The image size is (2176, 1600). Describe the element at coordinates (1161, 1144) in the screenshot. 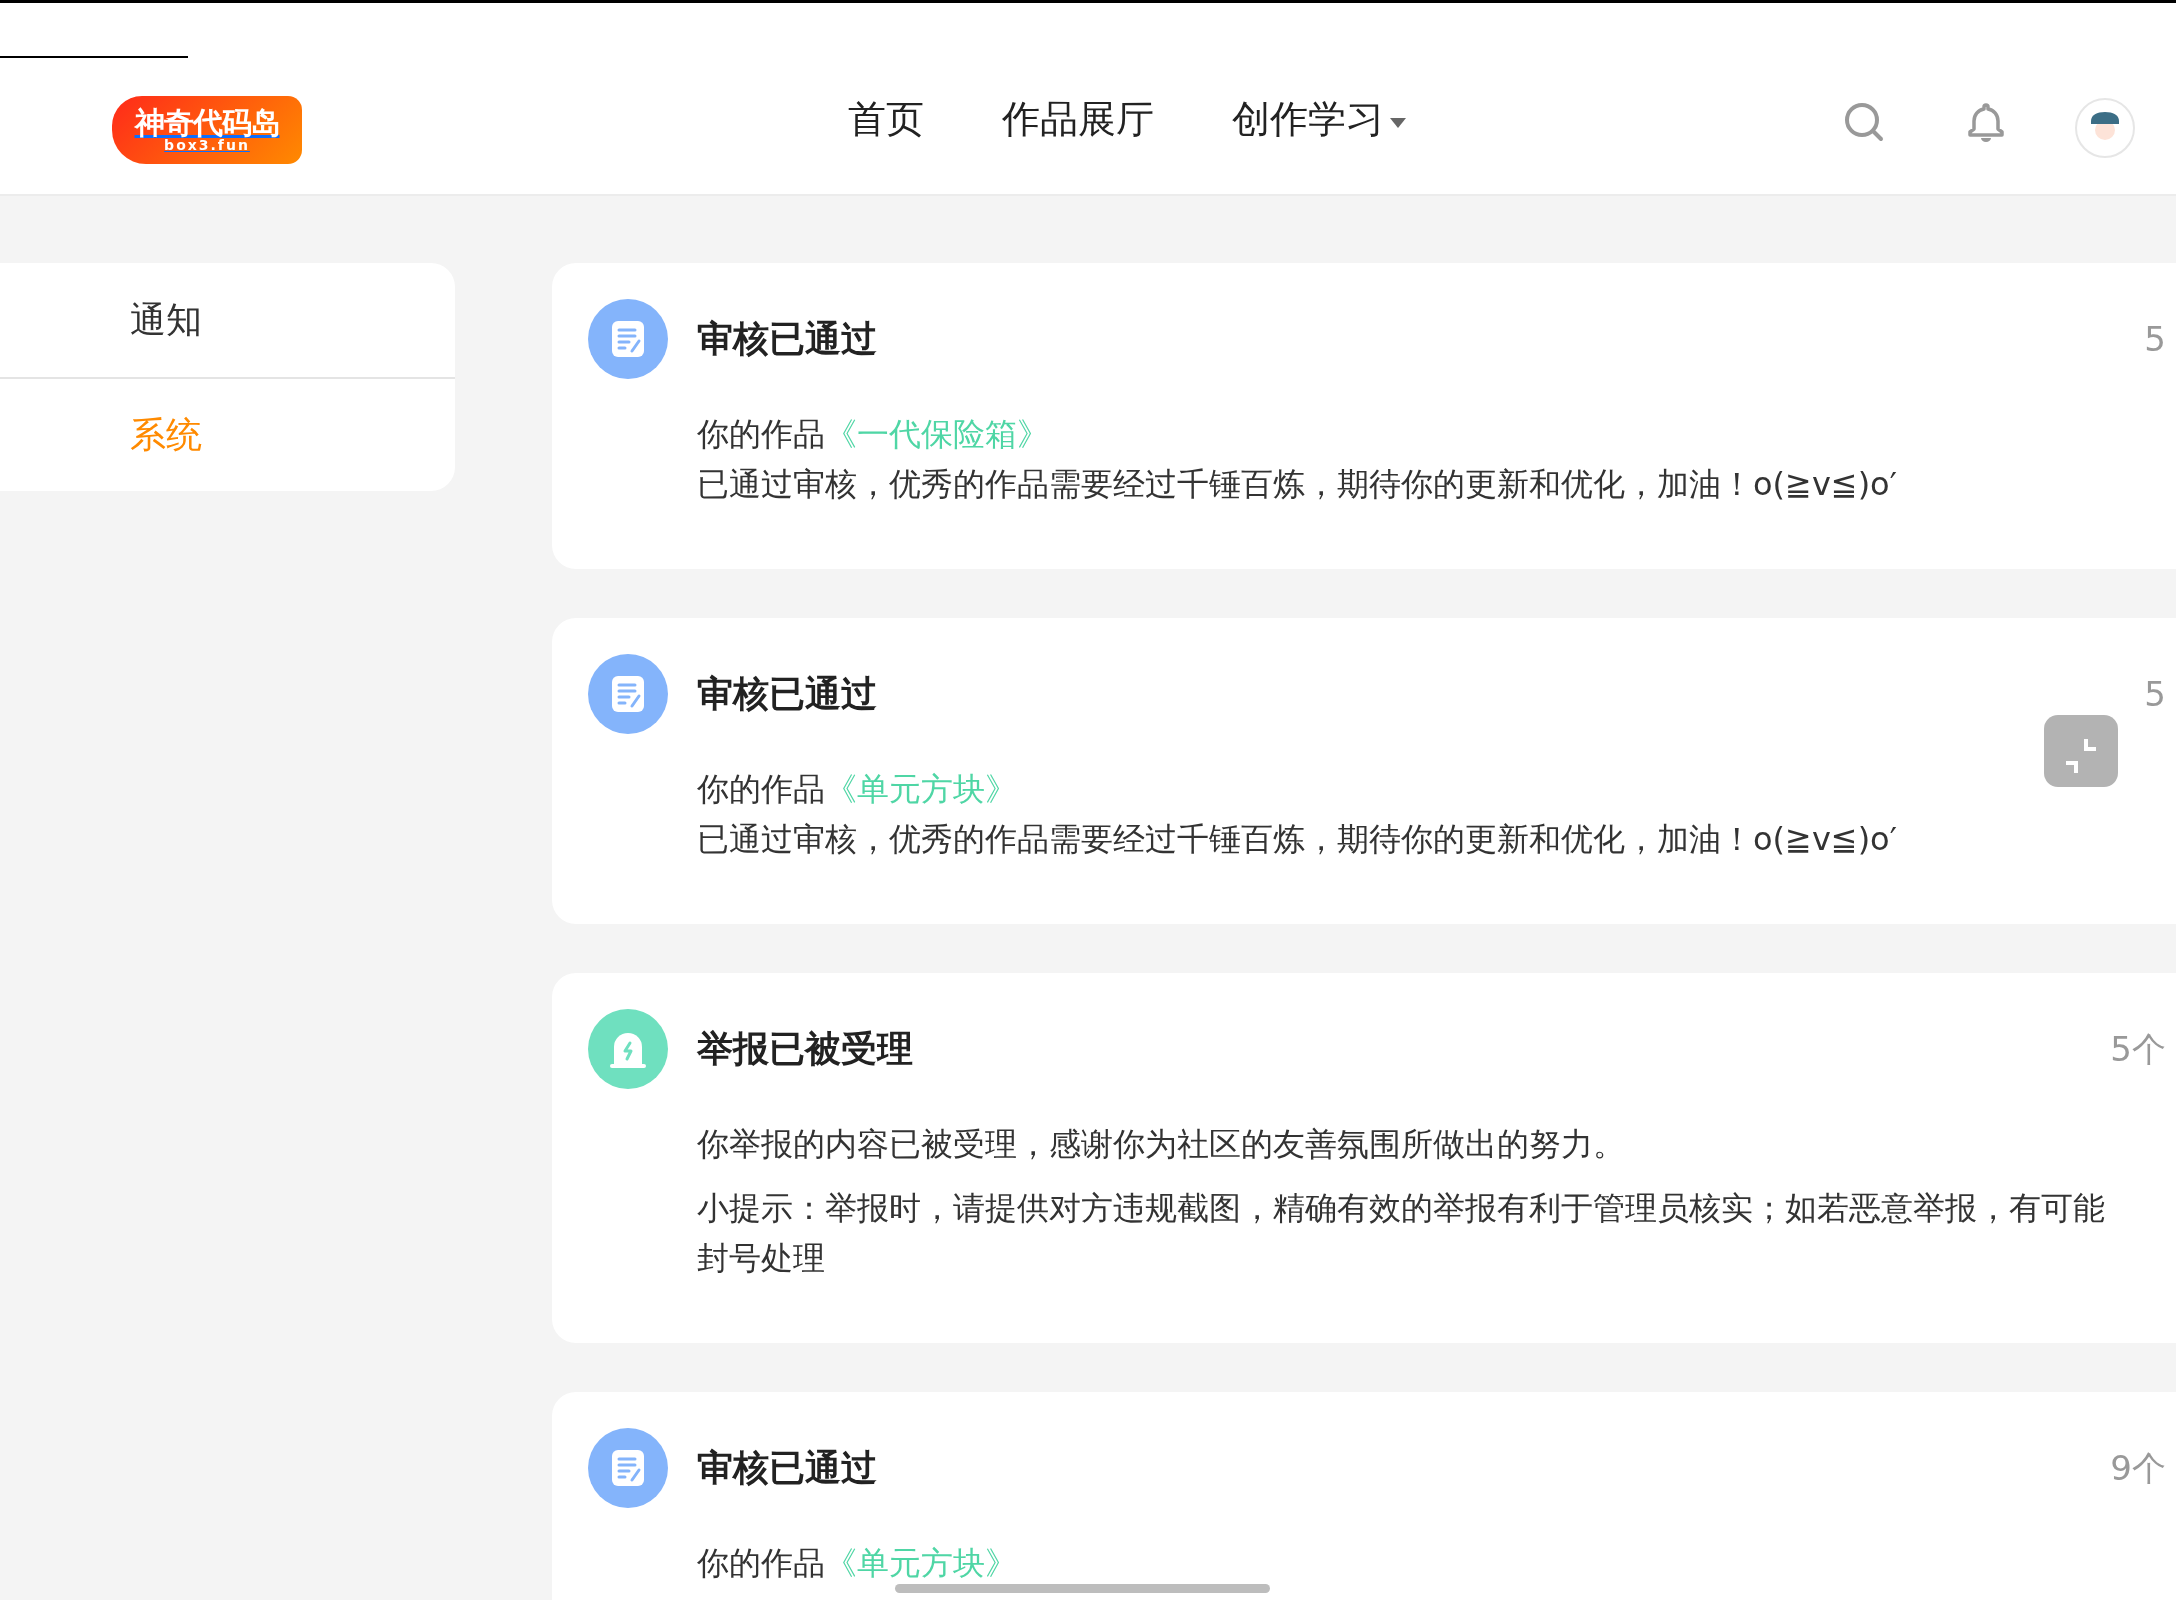

I see `message-text: 你举报的内容已被受理，感谢你为社区的友善氛围所做出的努力。` at that location.